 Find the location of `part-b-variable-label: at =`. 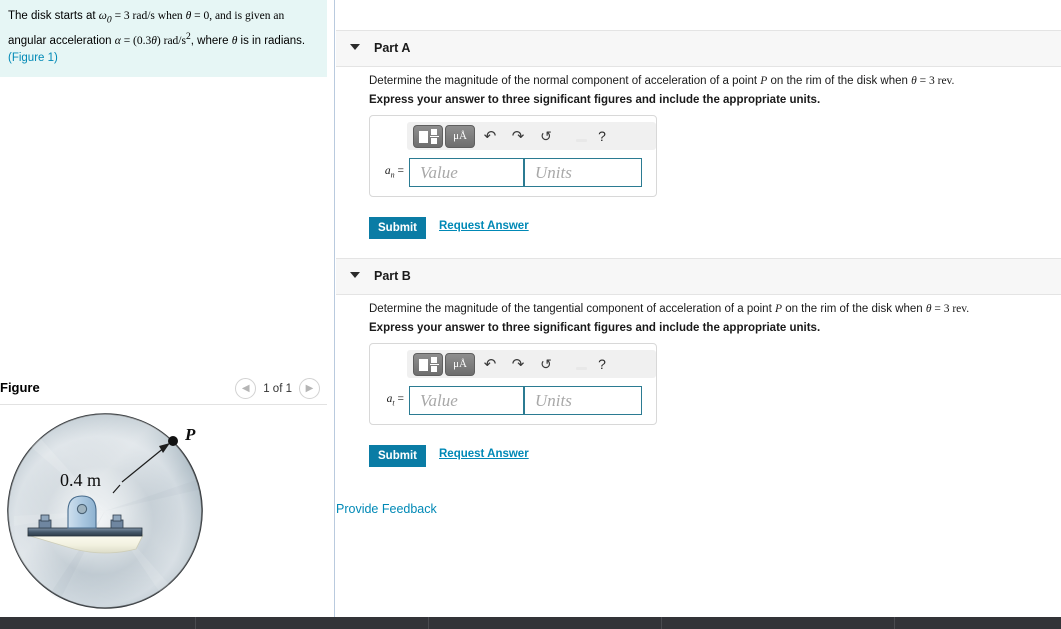

part-b-variable-label: at = is located at coordinates (395, 400).